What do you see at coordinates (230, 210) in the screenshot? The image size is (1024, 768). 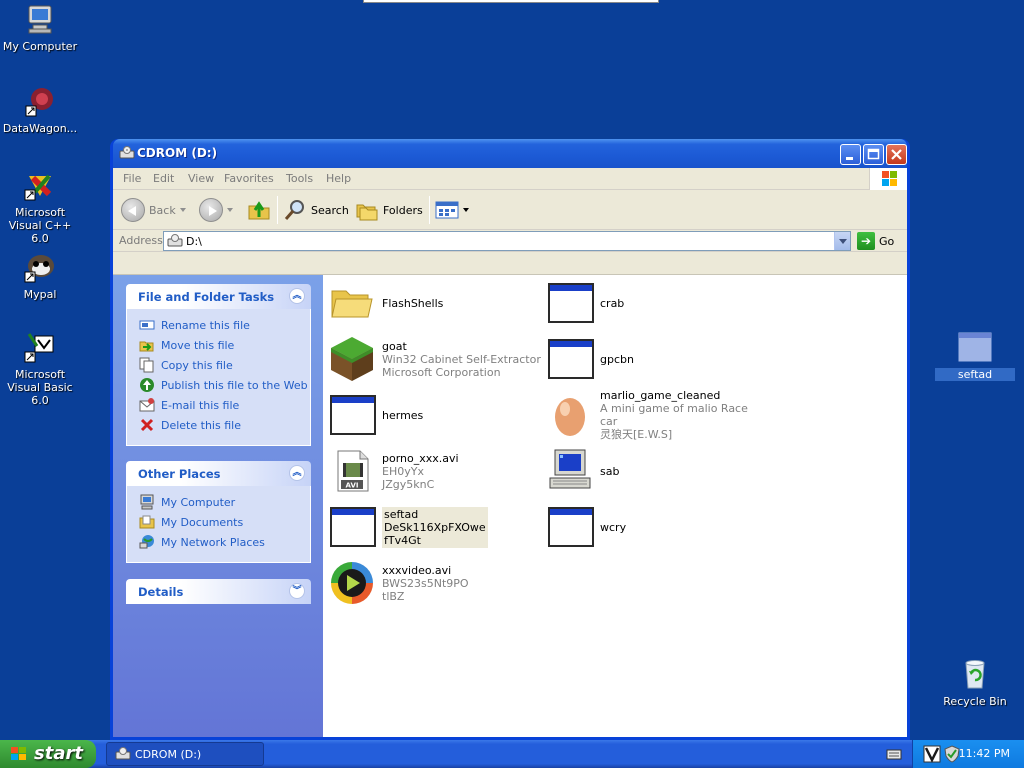 I see `forward-dropdown-icon` at bounding box center [230, 210].